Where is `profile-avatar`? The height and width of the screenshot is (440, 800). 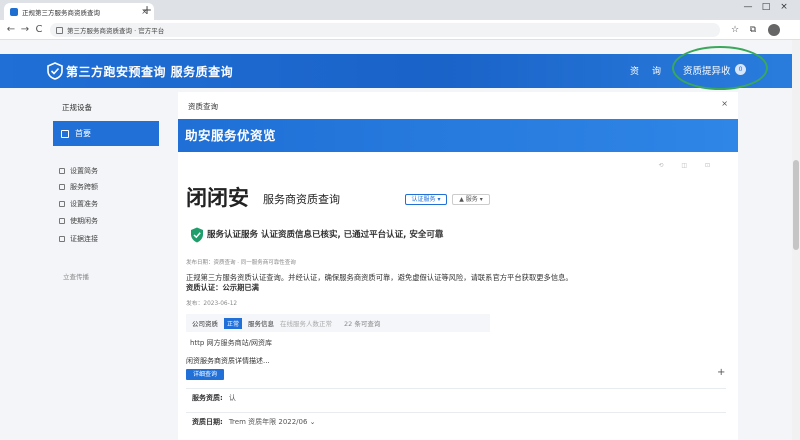
profile-avatar is located at coordinates (774, 30).